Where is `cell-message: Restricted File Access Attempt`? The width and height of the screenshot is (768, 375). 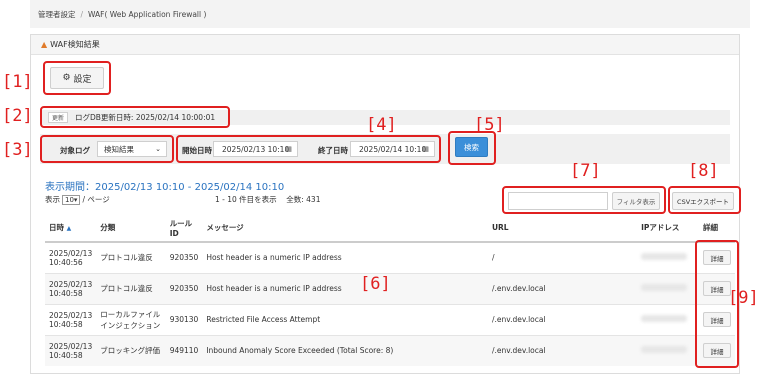 cell-message: Restricted File Access Attempt is located at coordinates (345, 319).